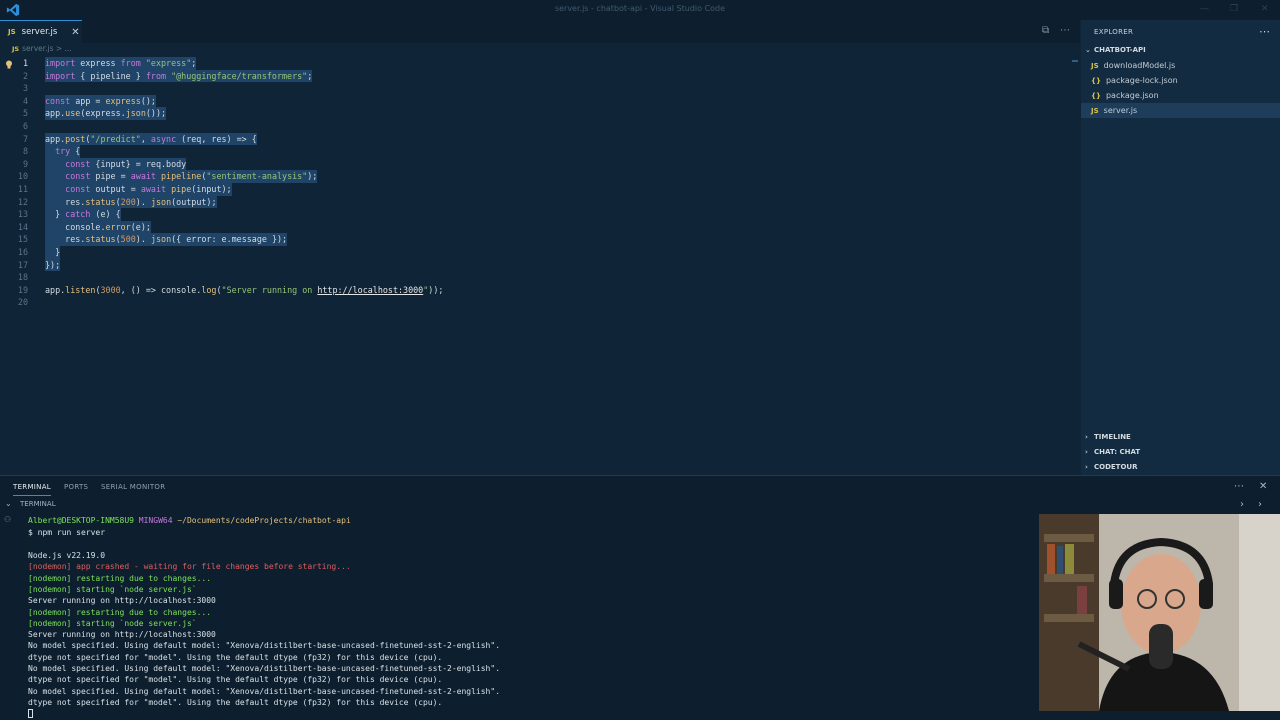 The image size is (1280, 720). I want to click on sidebar-section-header: › TIMELINE, so click(1108, 437).